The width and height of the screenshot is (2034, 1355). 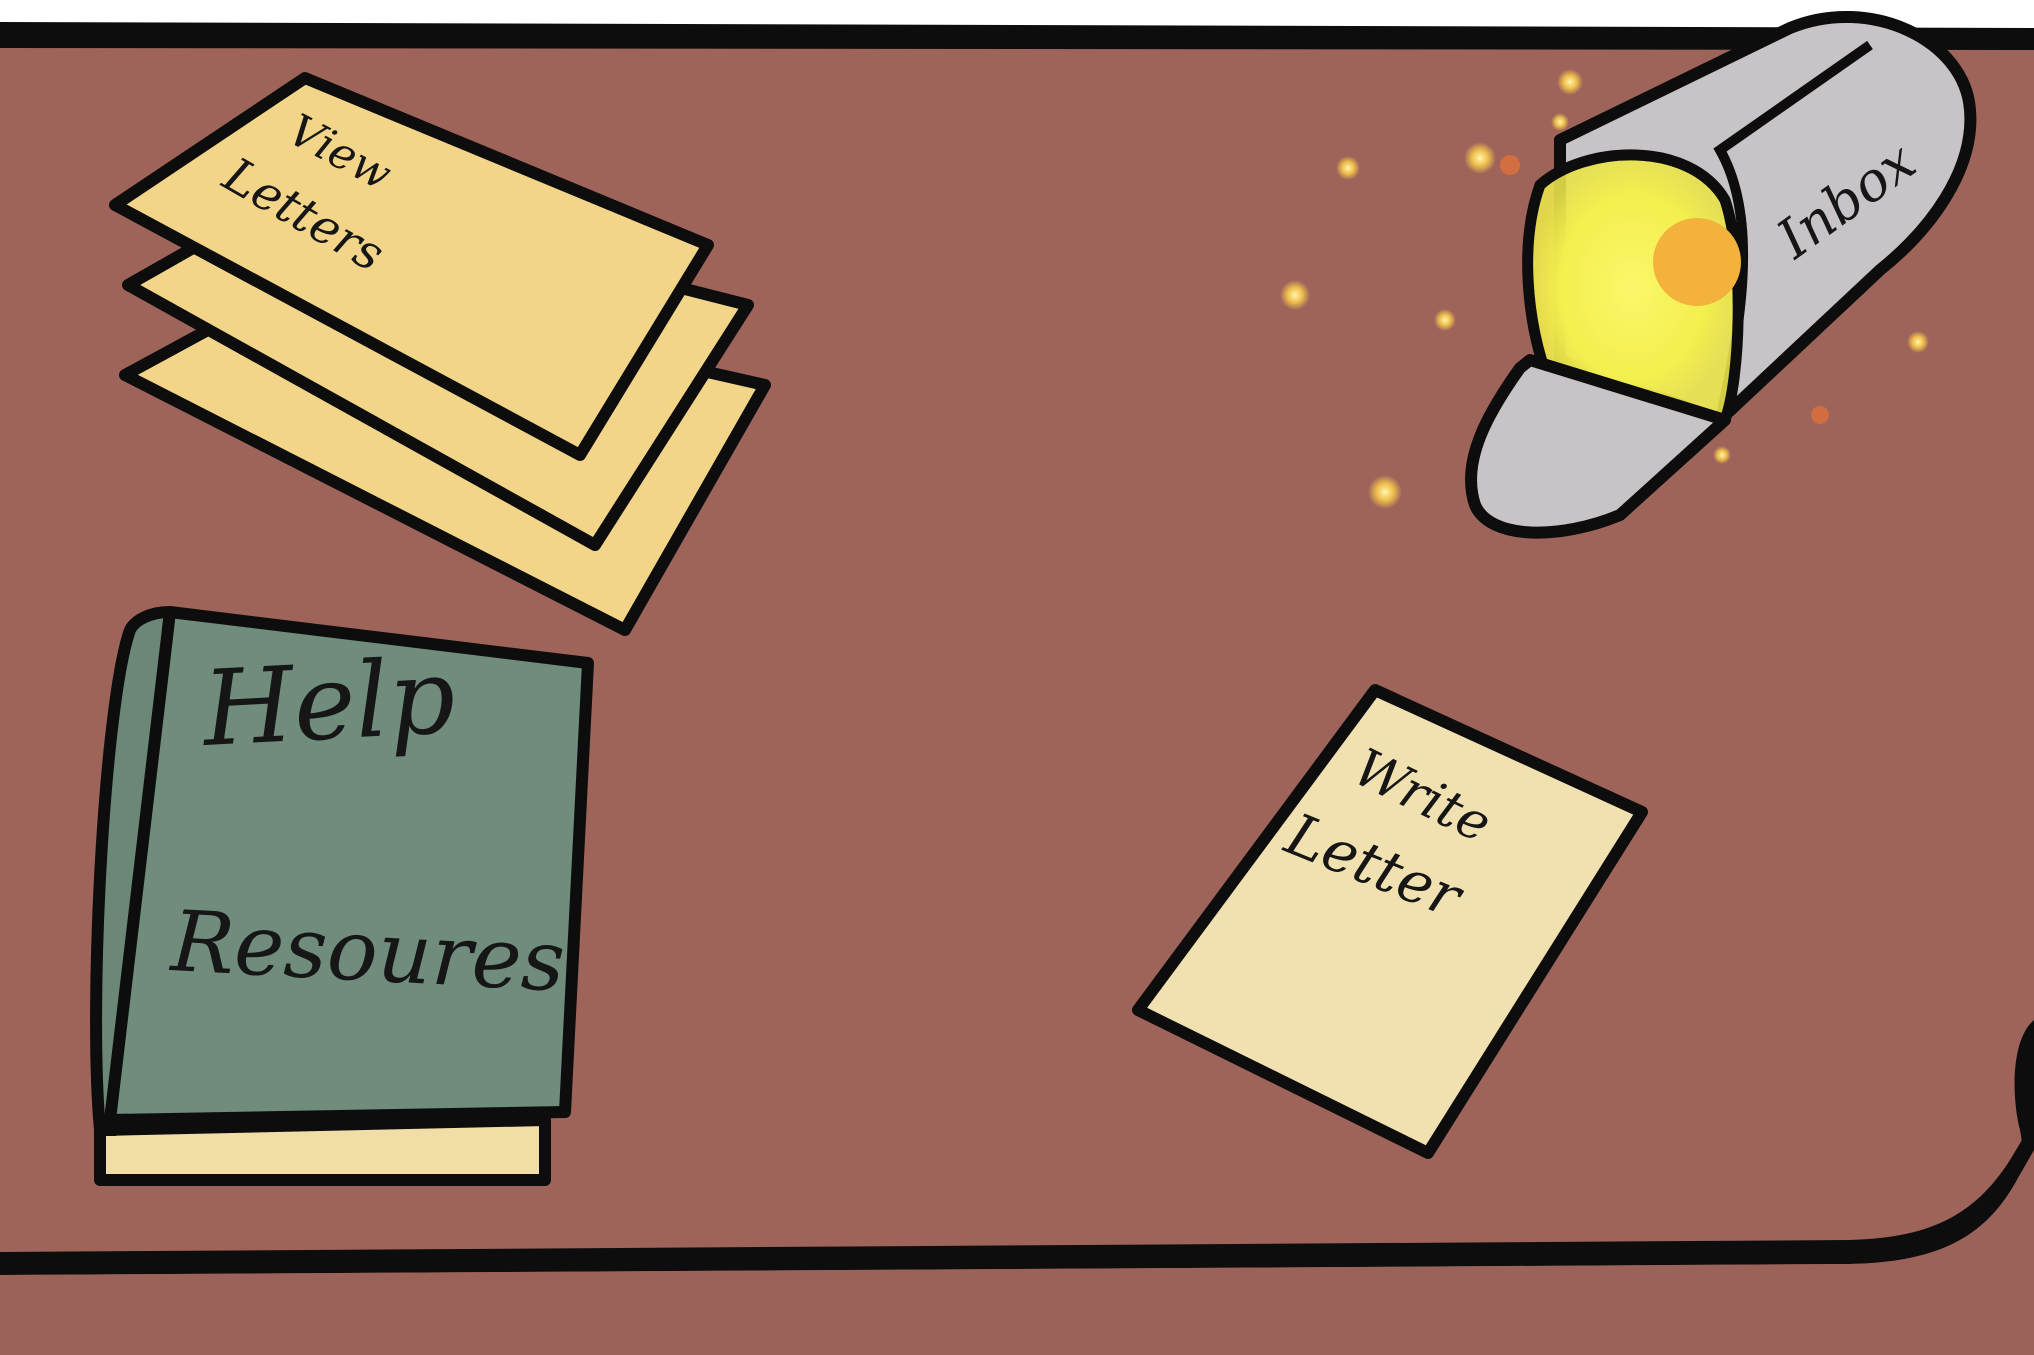 I want to click on help-resources-label-line2: Resoures, so click(x=367, y=951).